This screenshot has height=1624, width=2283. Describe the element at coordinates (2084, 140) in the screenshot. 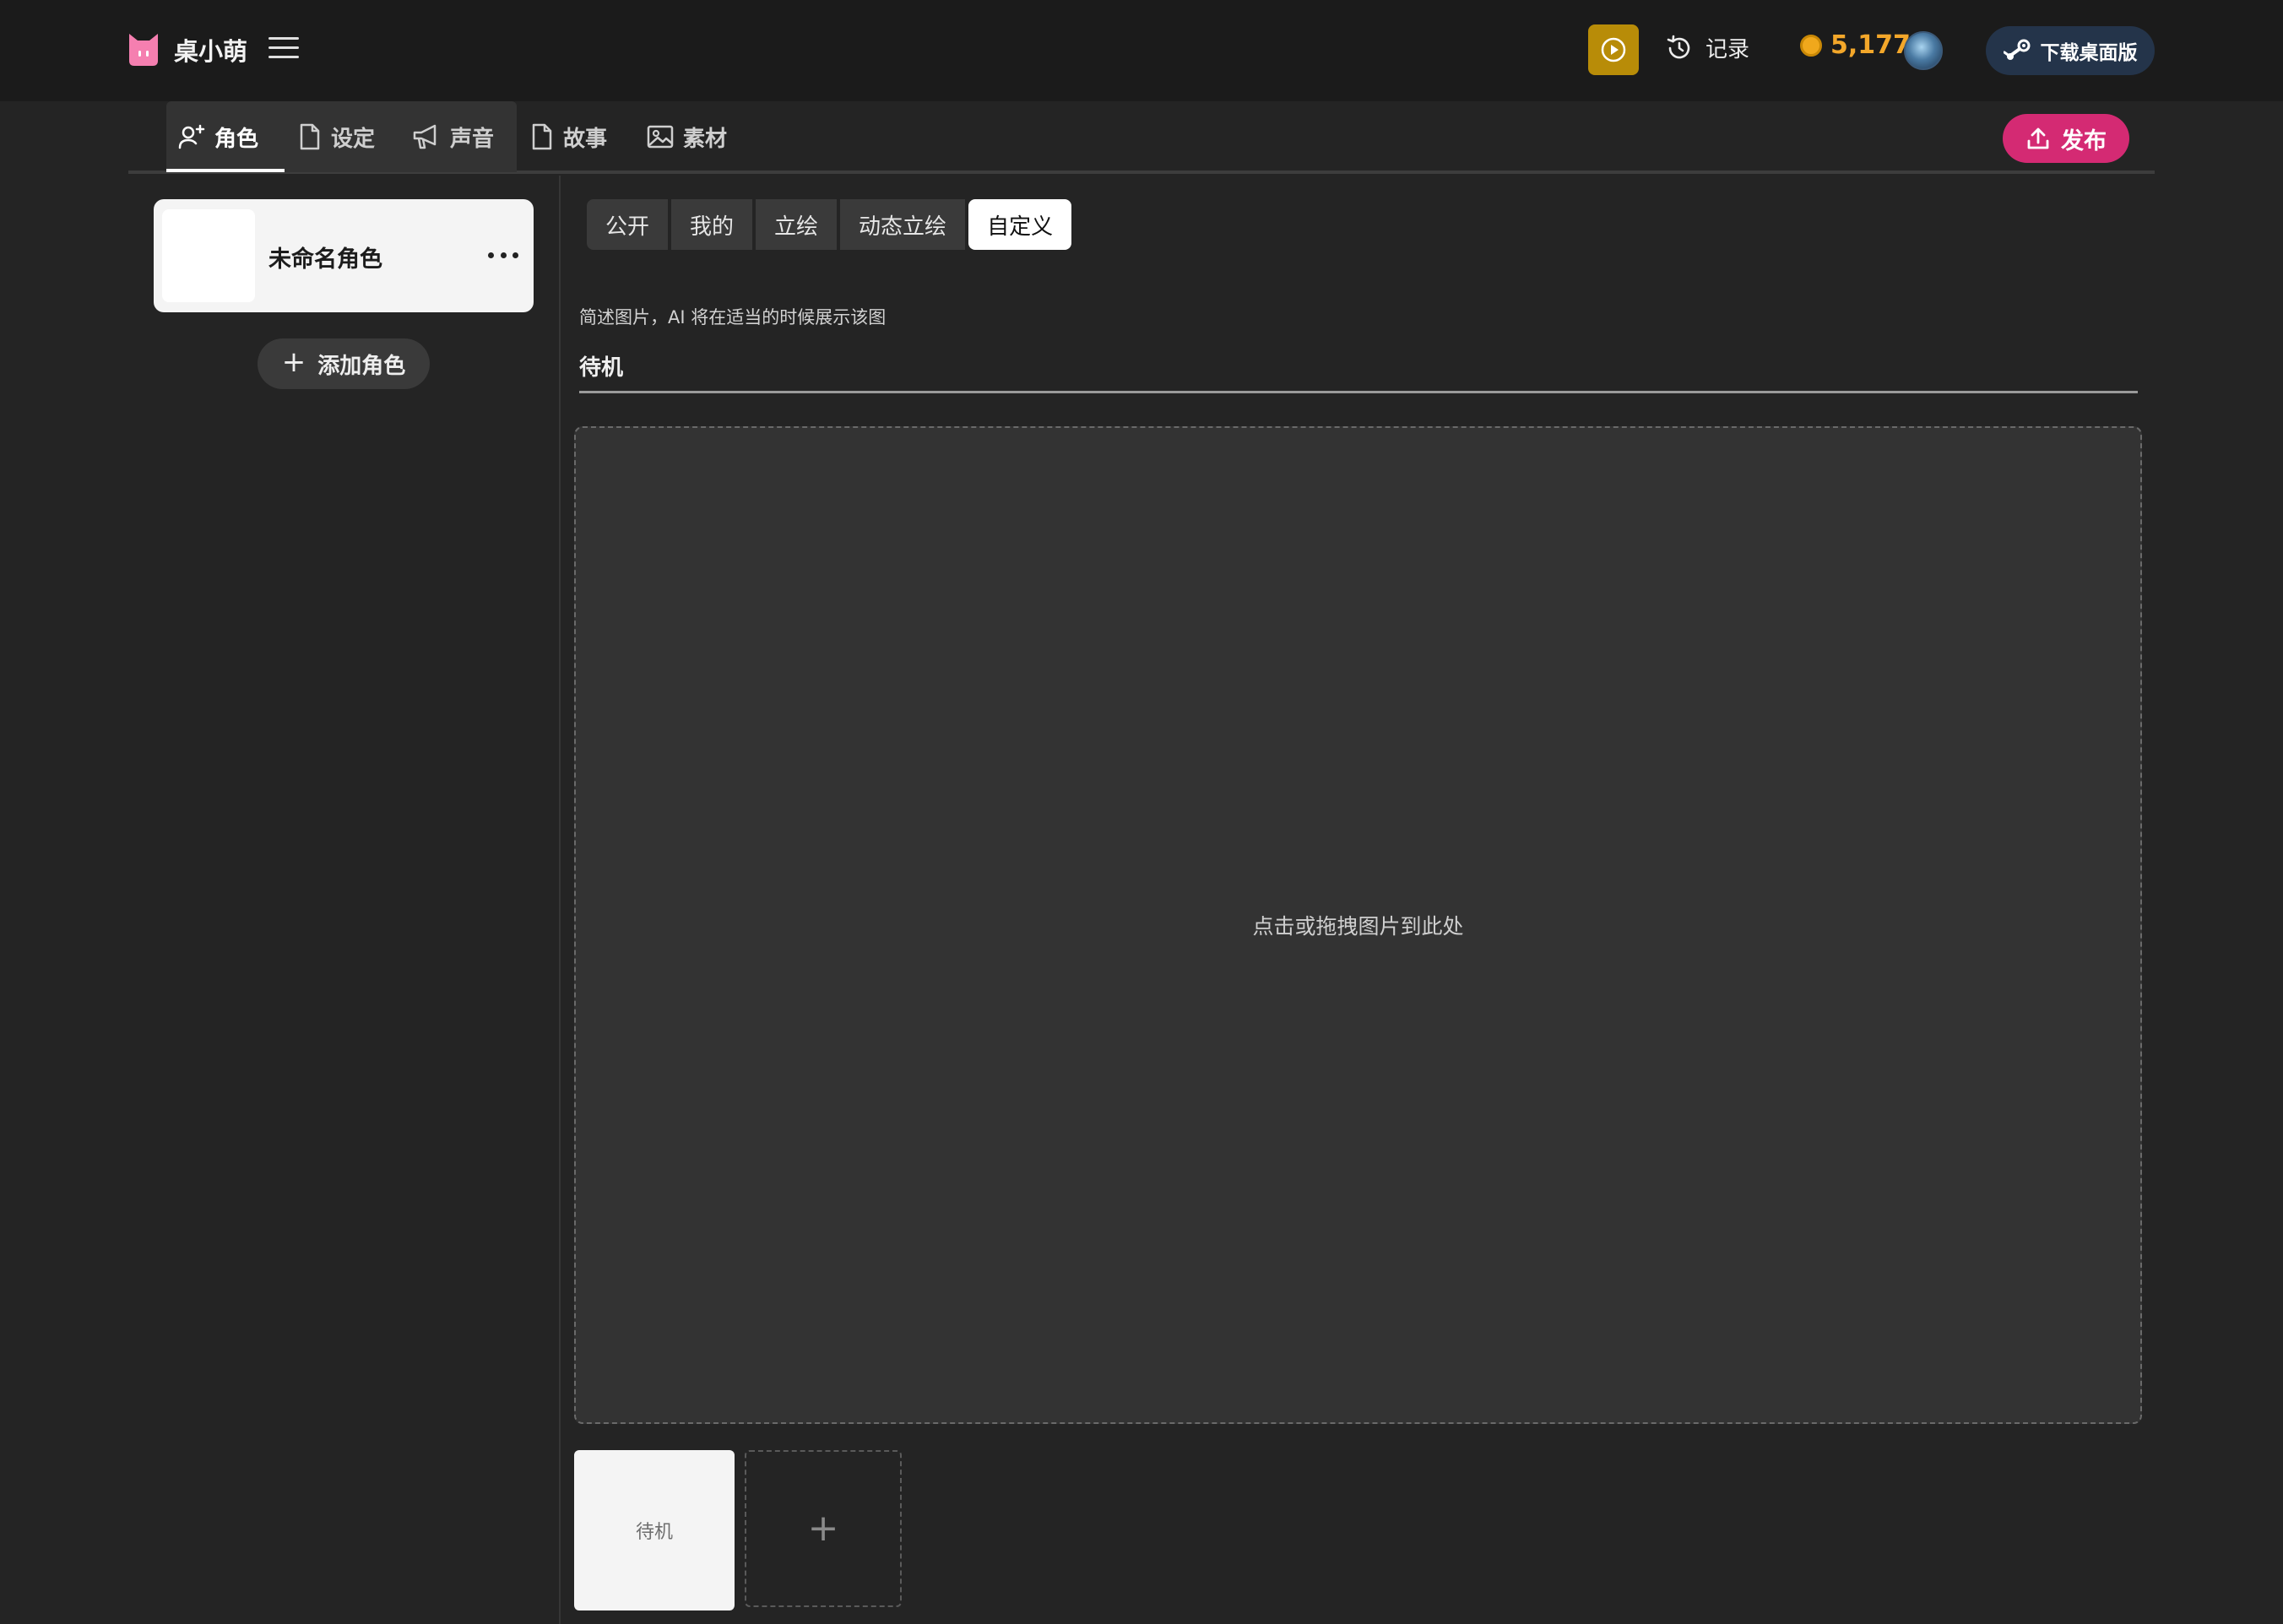

I see `publish-label: 发布` at that location.